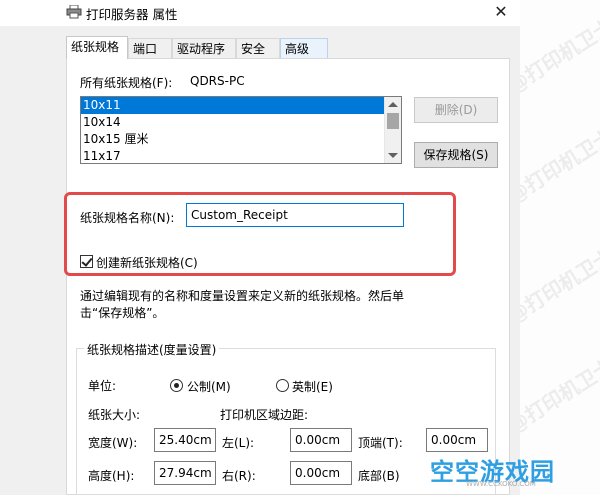 The height and width of the screenshot is (495, 600). What do you see at coordinates (393, 104) in the screenshot?
I see `scroll-up-icon` at bounding box center [393, 104].